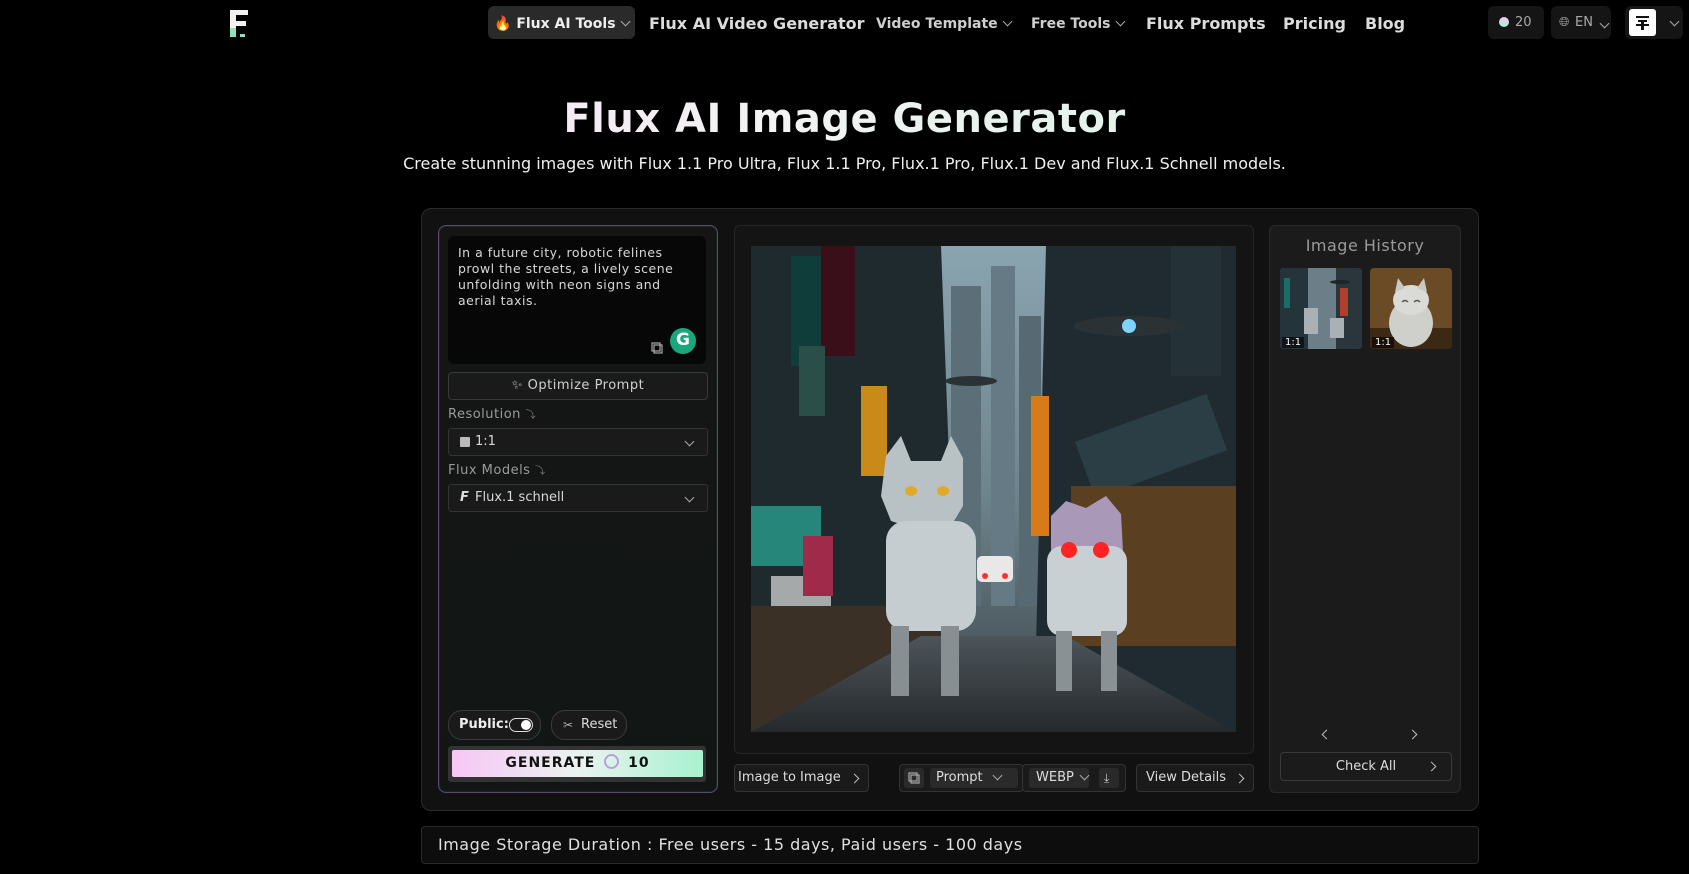 This screenshot has height=874, width=1689. What do you see at coordinates (1206, 24) in the screenshot?
I see `nav-flux-prompts: Flux Prompts` at bounding box center [1206, 24].